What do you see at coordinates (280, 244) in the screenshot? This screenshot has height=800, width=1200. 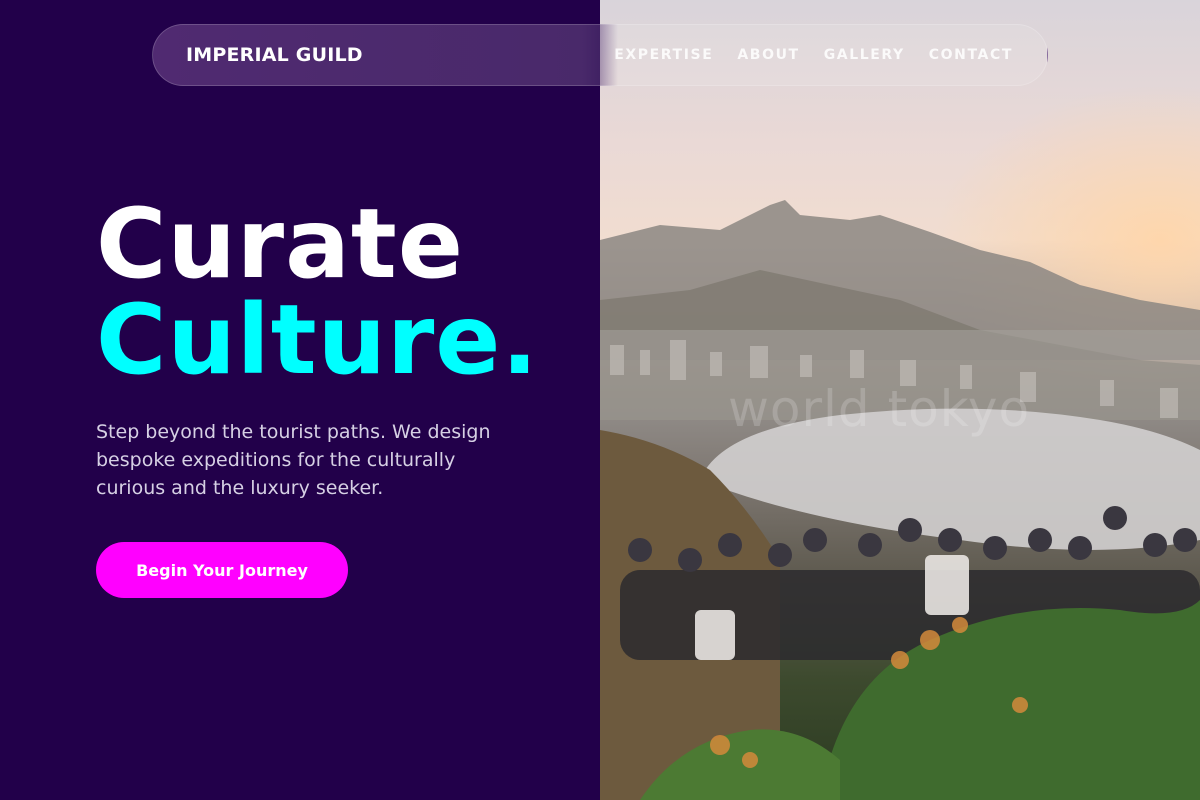 I see `hero-title-line1: Curate` at bounding box center [280, 244].